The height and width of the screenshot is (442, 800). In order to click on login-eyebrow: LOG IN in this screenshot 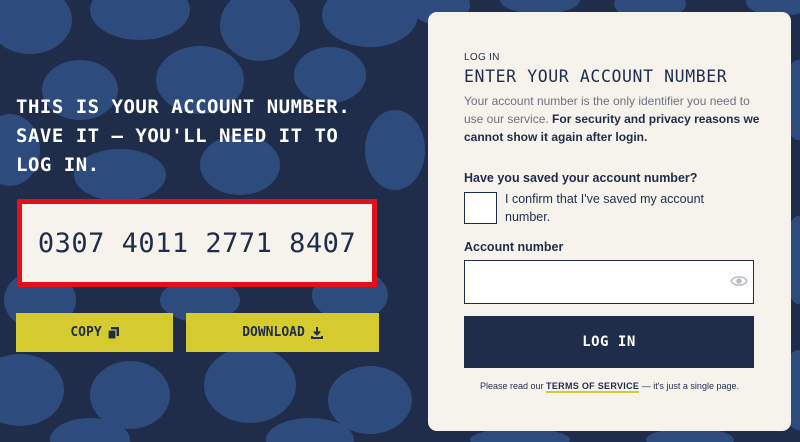, I will do `click(482, 57)`.